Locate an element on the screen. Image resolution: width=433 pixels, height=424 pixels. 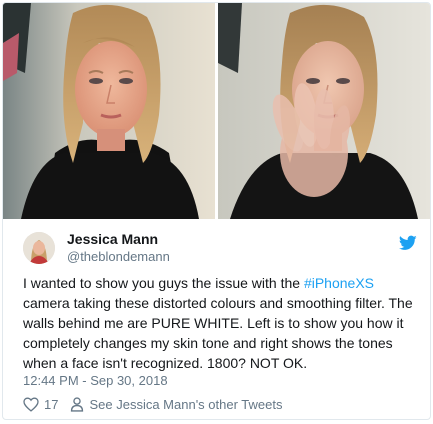
tweet-actions: 17 See Jessica Mann's other Tweets is located at coordinates (152, 404).